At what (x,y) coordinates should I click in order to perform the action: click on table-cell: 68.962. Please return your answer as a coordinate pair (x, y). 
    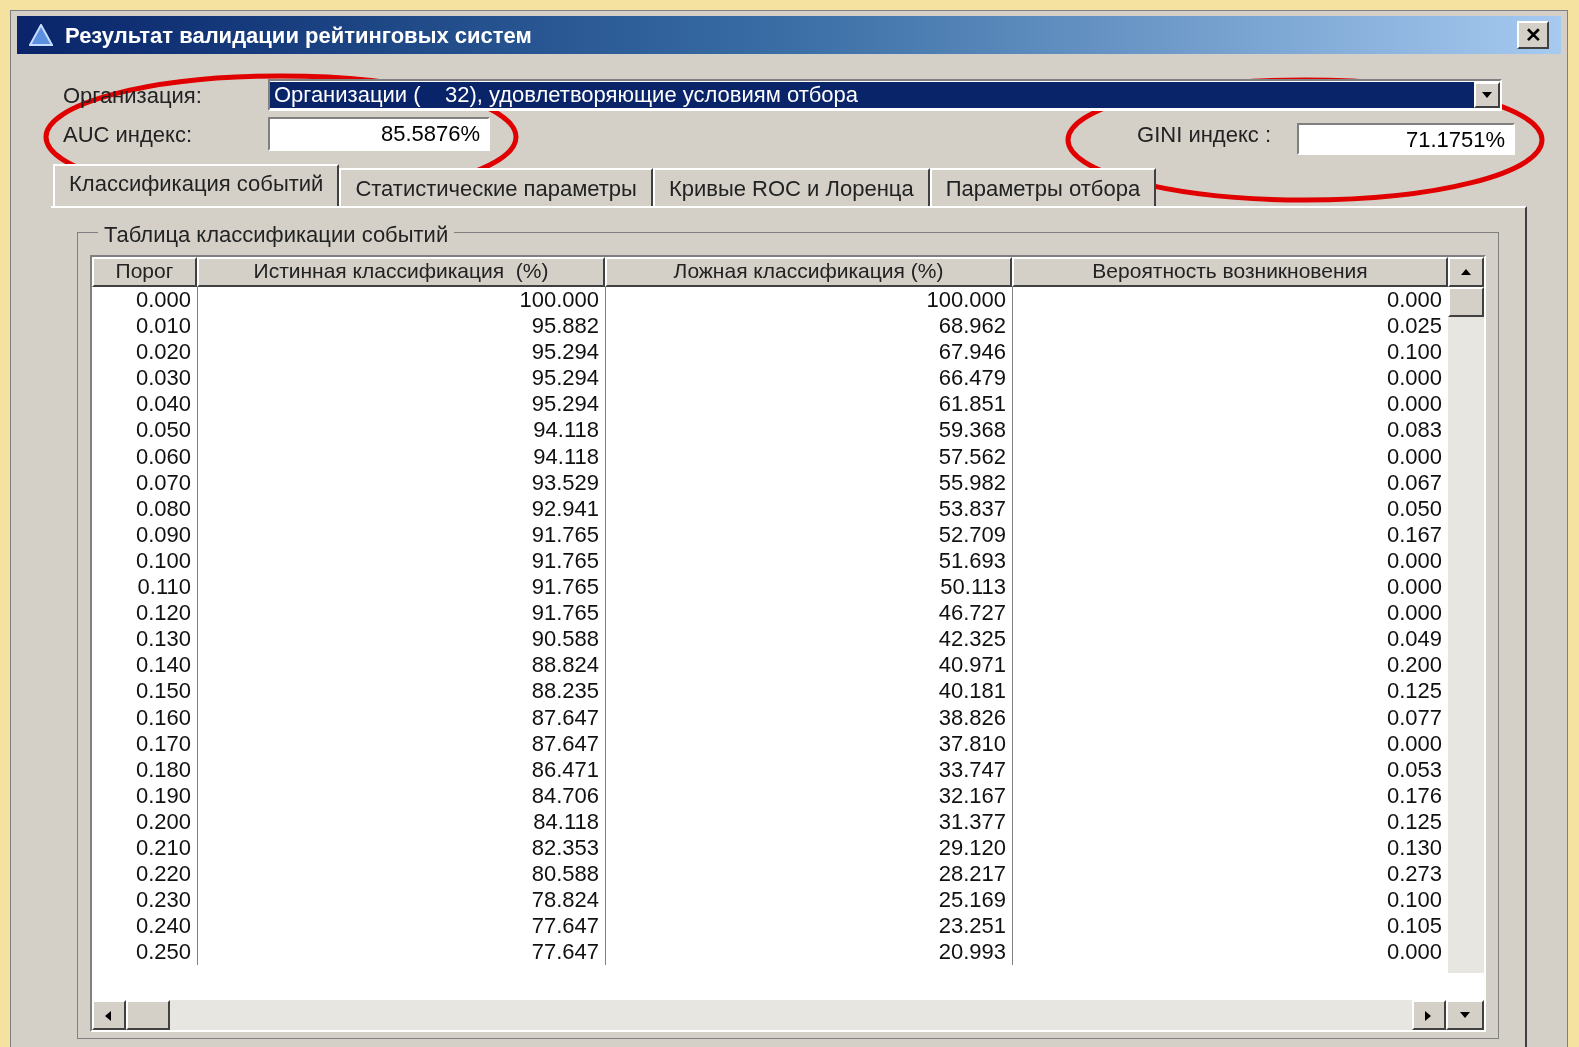
    Looking at the image, I should click on (808, 326).